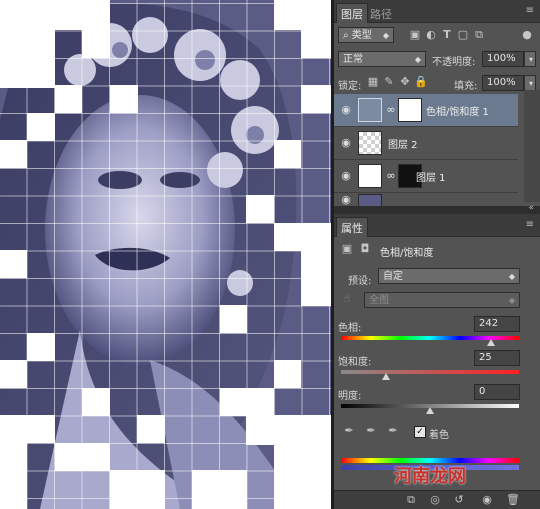 This screenshot has height=509, width=540. What do you see at coordinates (350, 86) in the screenshot?
I see `lock-label: 锁定:` at bounding box center [350, 86].